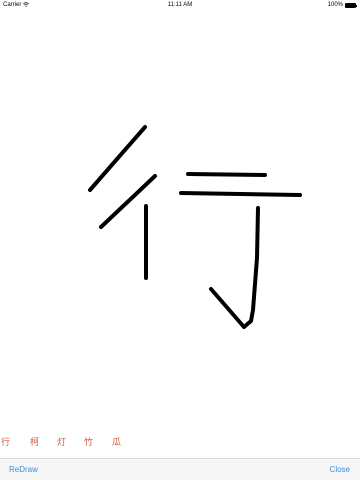 The image size is (360, 480). I want to click on stroke-left-top, so click(117, 158).